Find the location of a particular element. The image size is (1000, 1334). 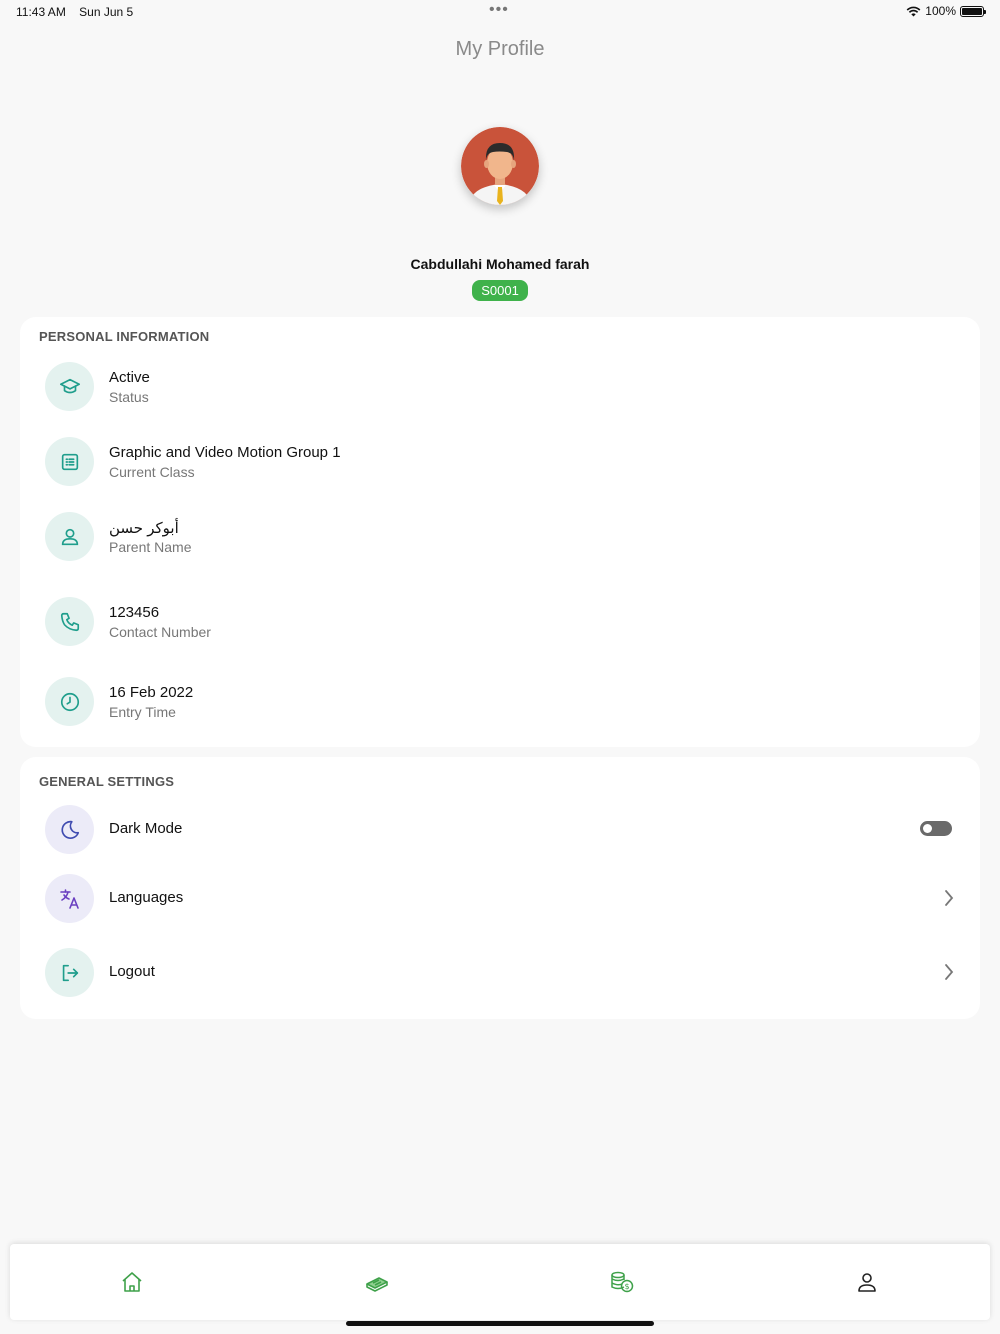

tab-courses is located at coordinates (377, 1282).